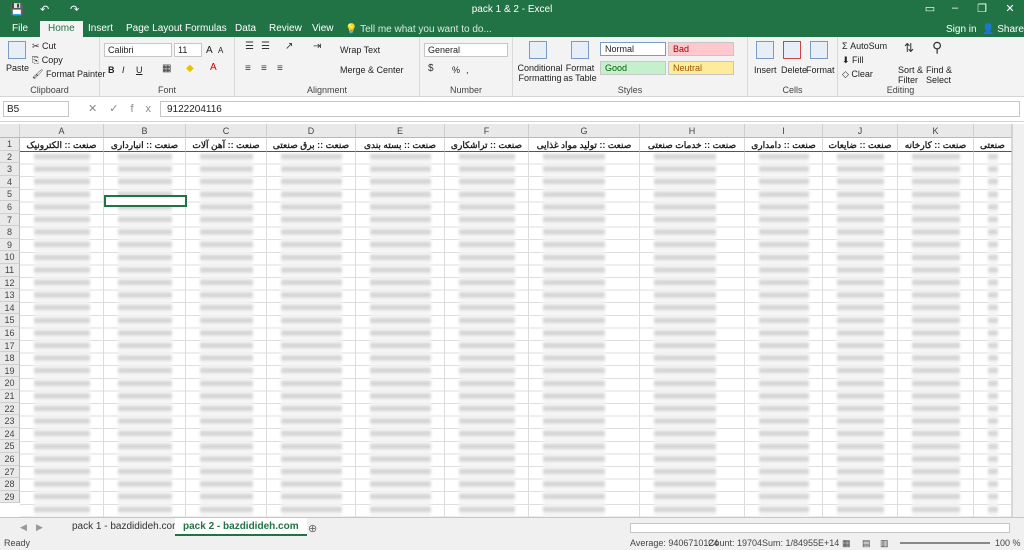  Describe the element at coordinates (584, 131) in the screenshot. I see `column-header-g: G` at that location.